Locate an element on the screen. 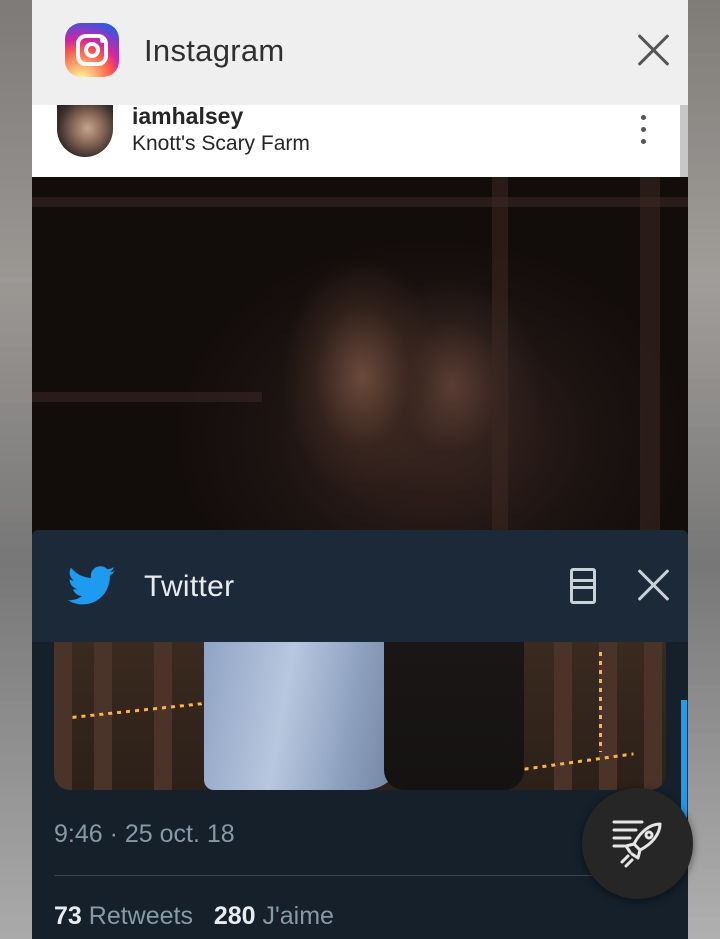 The image size is (720, 939). more-vertical-icon is located at coordinates (643, 130).